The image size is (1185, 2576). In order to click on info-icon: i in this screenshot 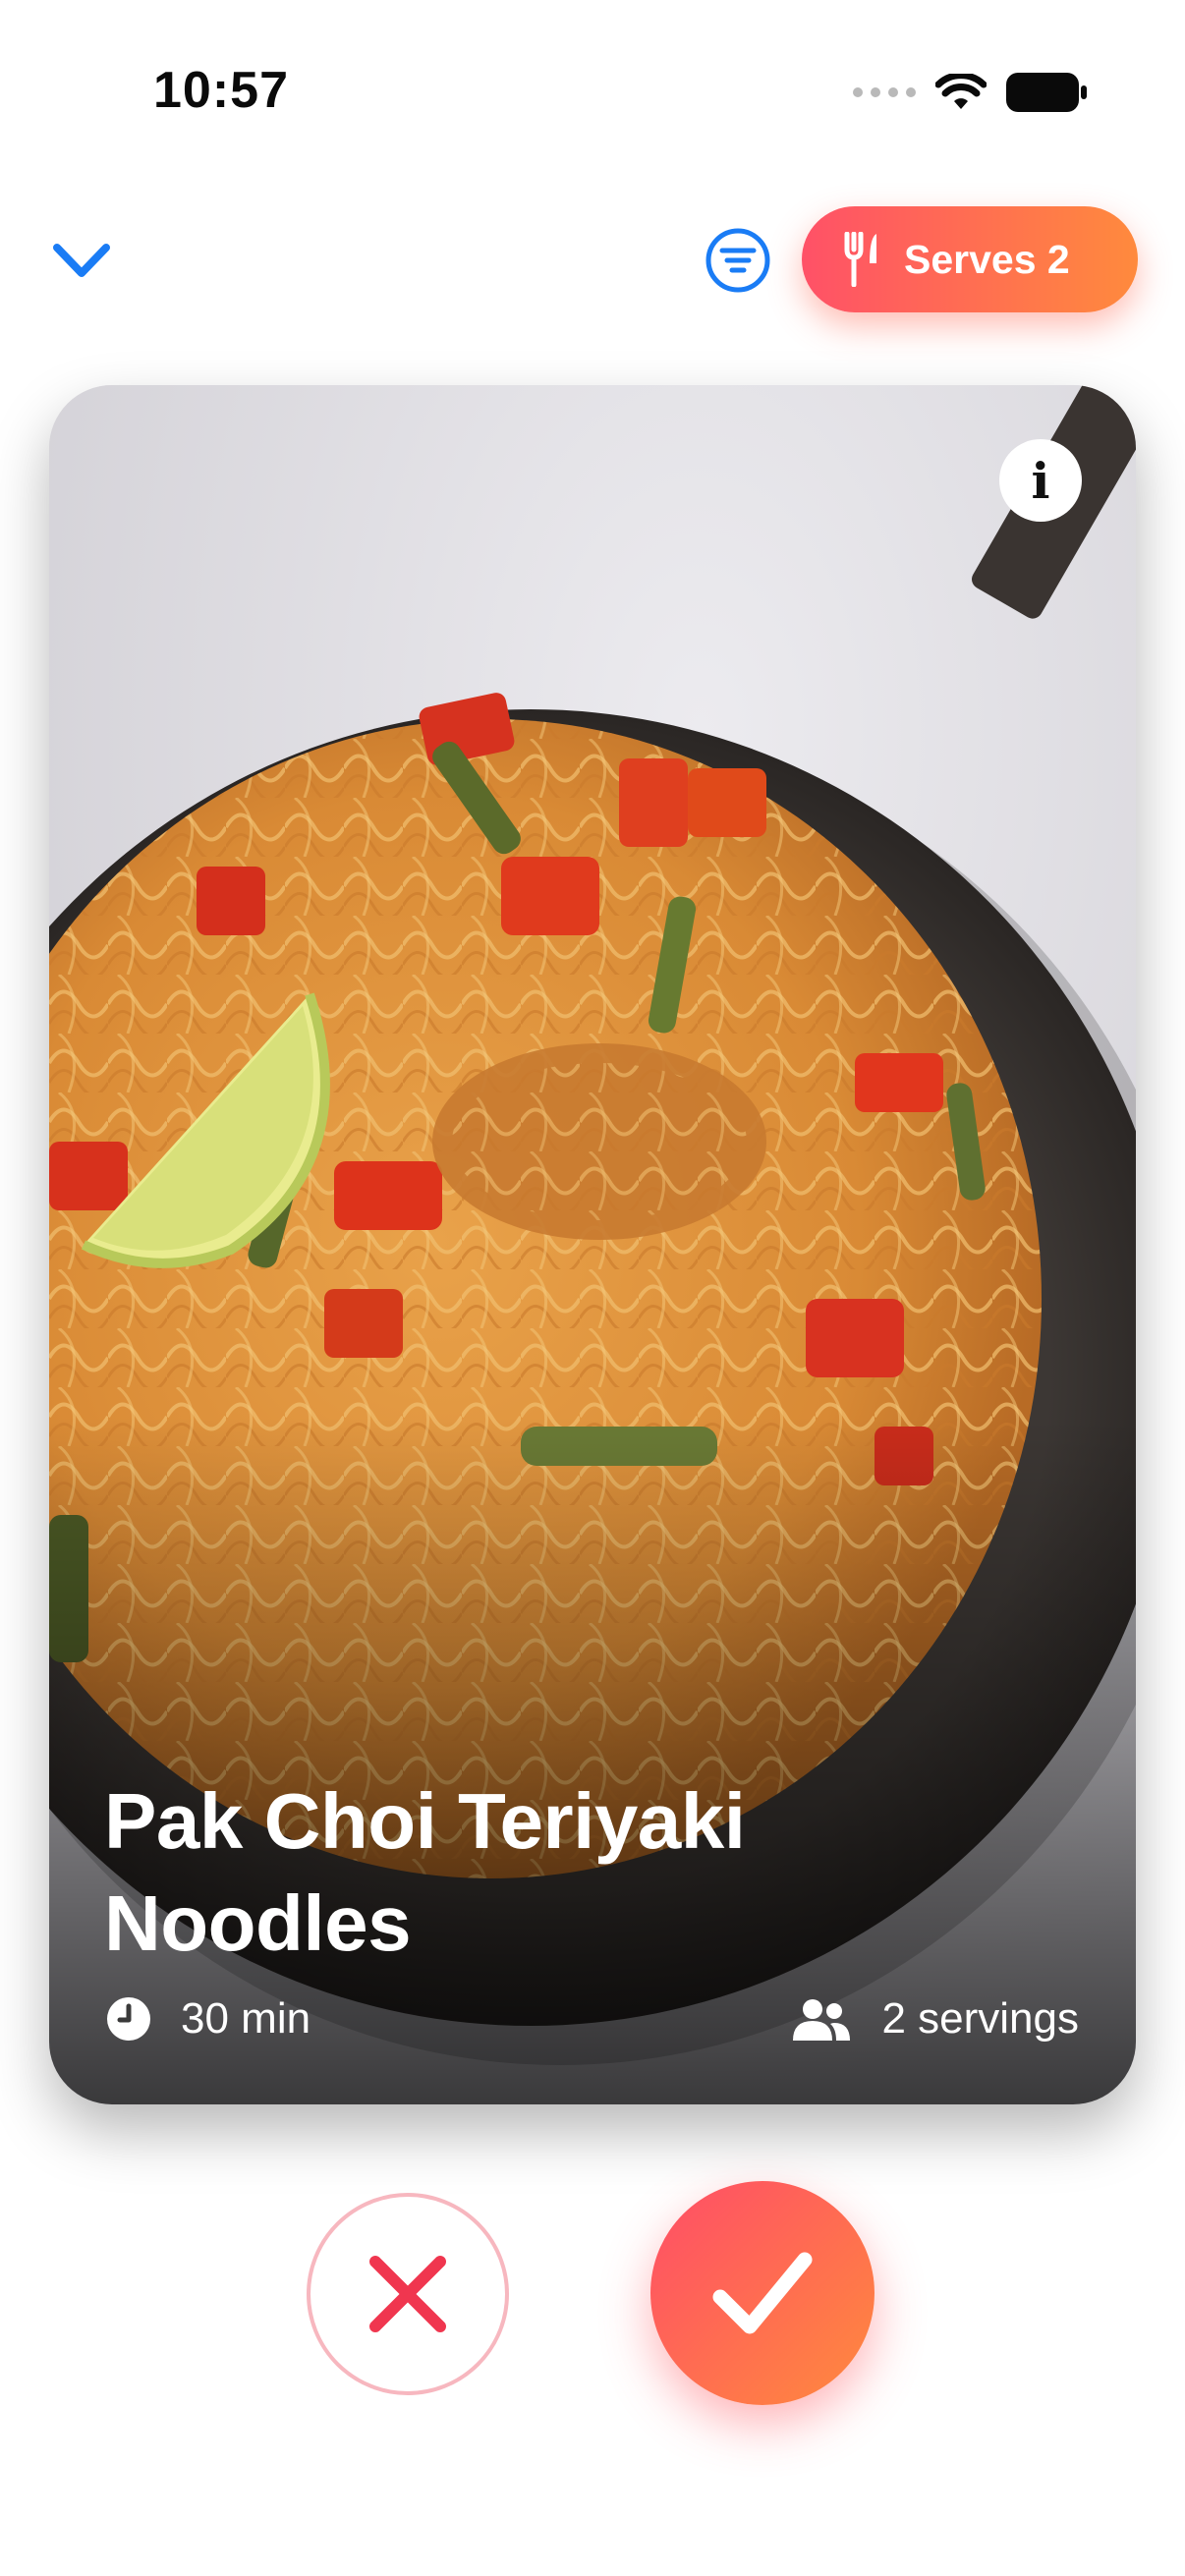, I will do `click(1041, 480)`.